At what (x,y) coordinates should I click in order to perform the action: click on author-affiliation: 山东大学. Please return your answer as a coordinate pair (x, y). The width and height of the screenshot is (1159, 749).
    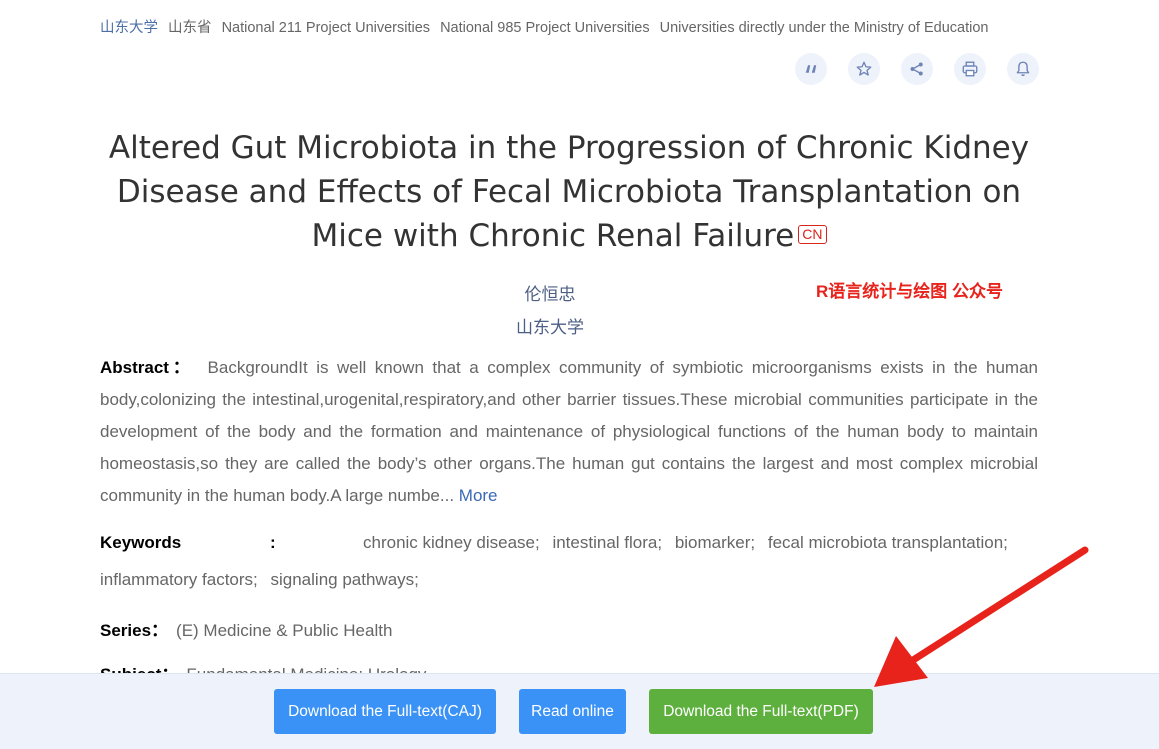
    Looking at the image, I should click on (550, 325).